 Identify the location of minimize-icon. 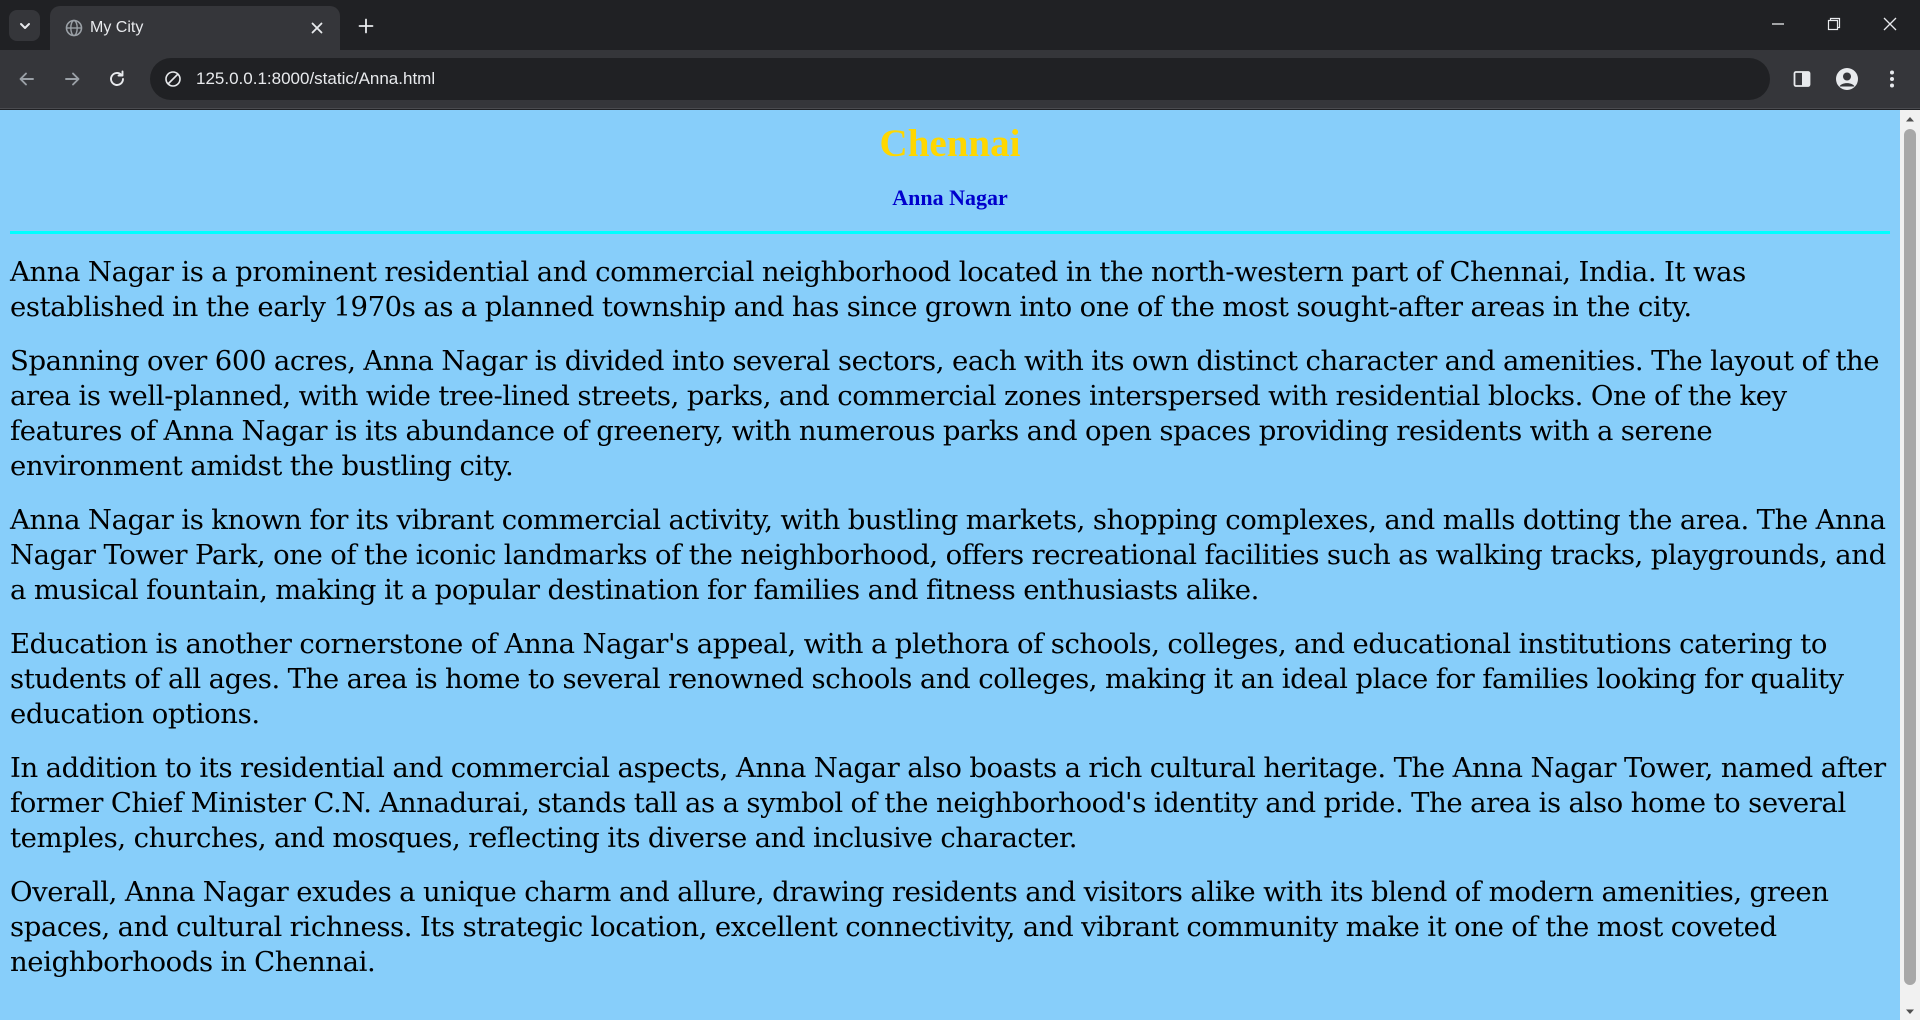
(1778, 24).